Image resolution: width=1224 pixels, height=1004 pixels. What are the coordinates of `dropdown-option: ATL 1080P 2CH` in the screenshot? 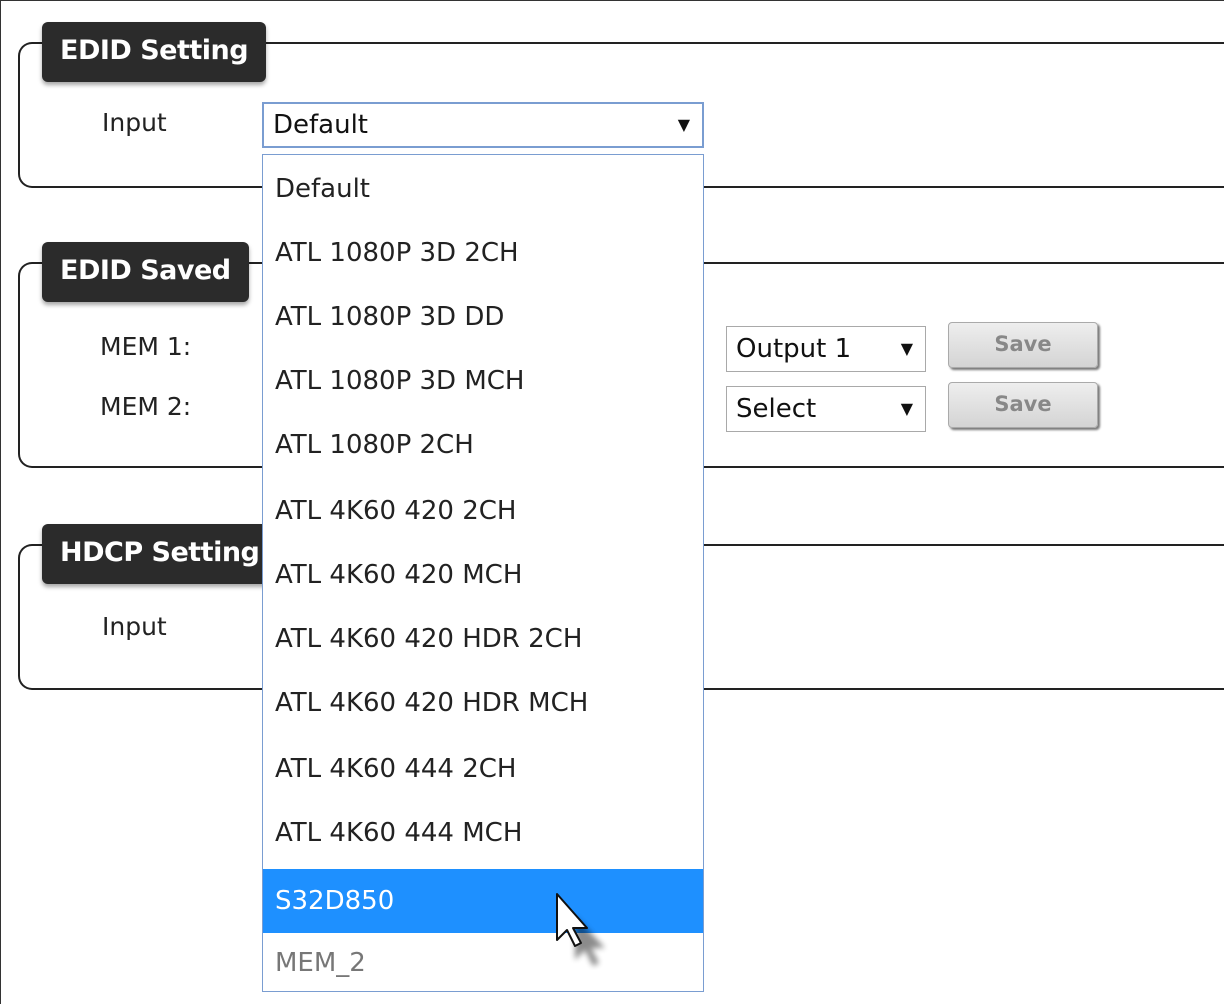 It's located at (483, 445).